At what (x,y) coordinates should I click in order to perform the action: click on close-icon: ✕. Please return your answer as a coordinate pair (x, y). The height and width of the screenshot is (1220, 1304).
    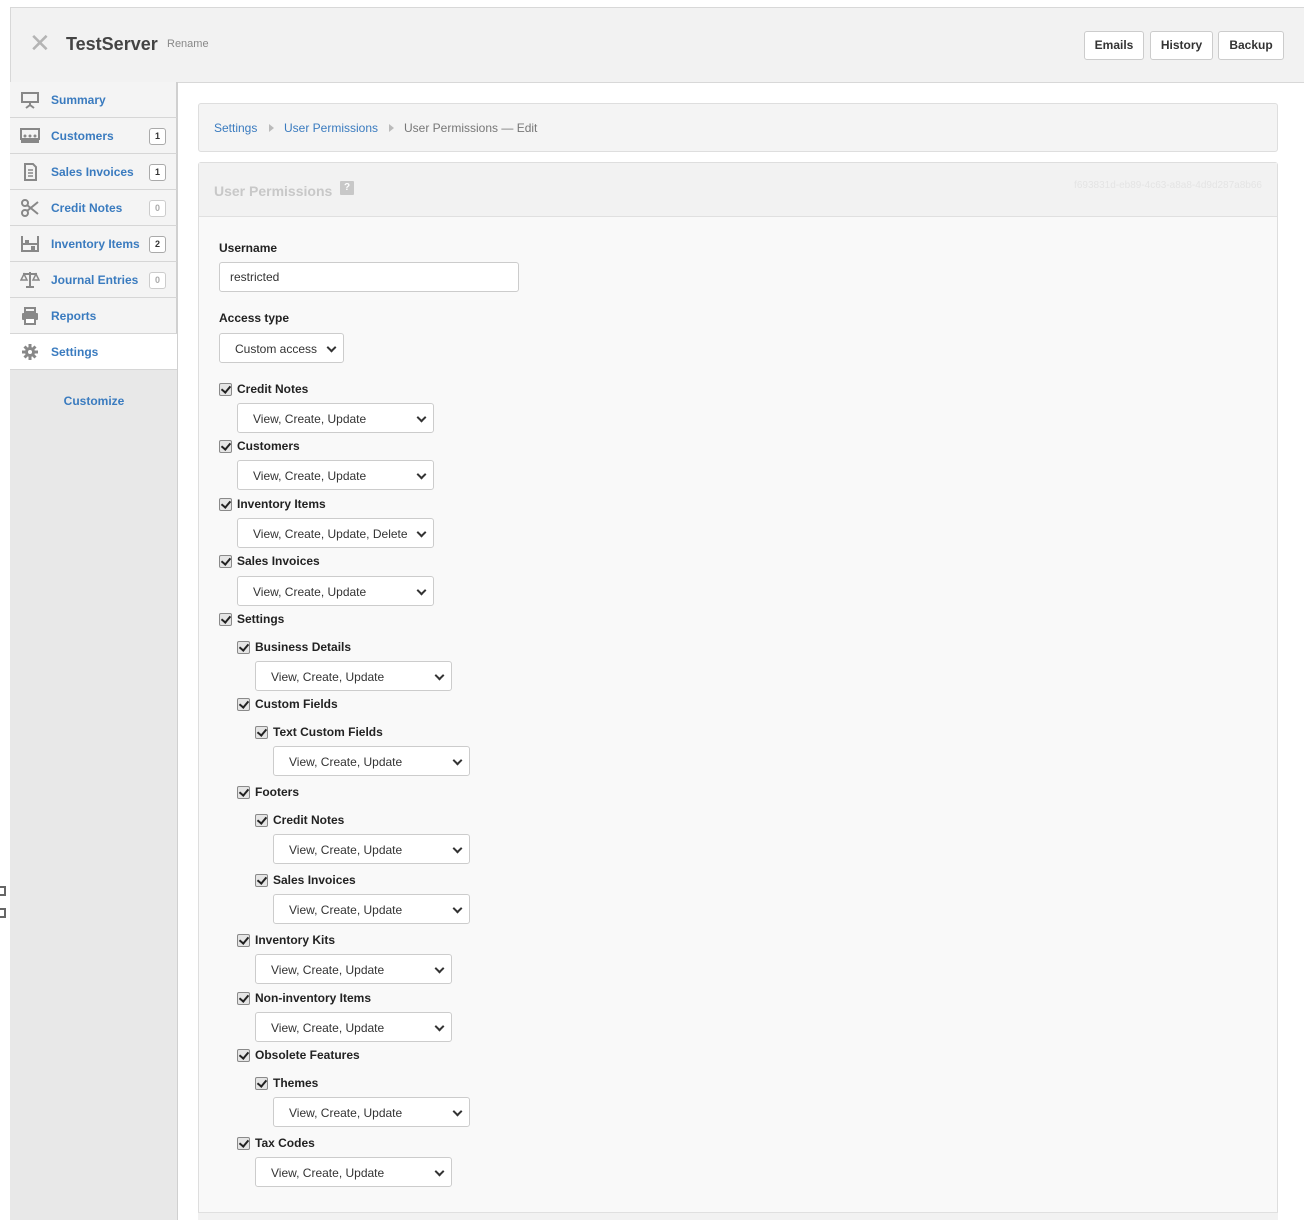
    Looking at the image, I should click on (40, 43).